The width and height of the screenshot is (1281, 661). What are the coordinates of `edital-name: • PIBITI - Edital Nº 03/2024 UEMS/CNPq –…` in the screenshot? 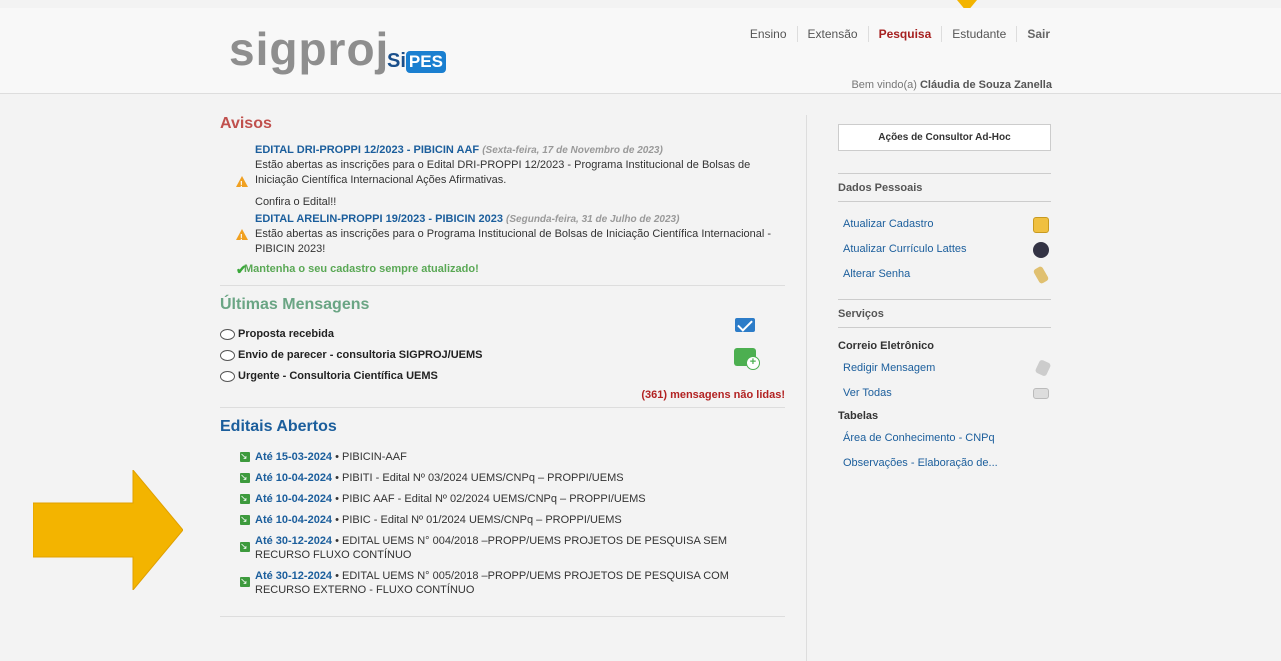 It's located at (478, 478).